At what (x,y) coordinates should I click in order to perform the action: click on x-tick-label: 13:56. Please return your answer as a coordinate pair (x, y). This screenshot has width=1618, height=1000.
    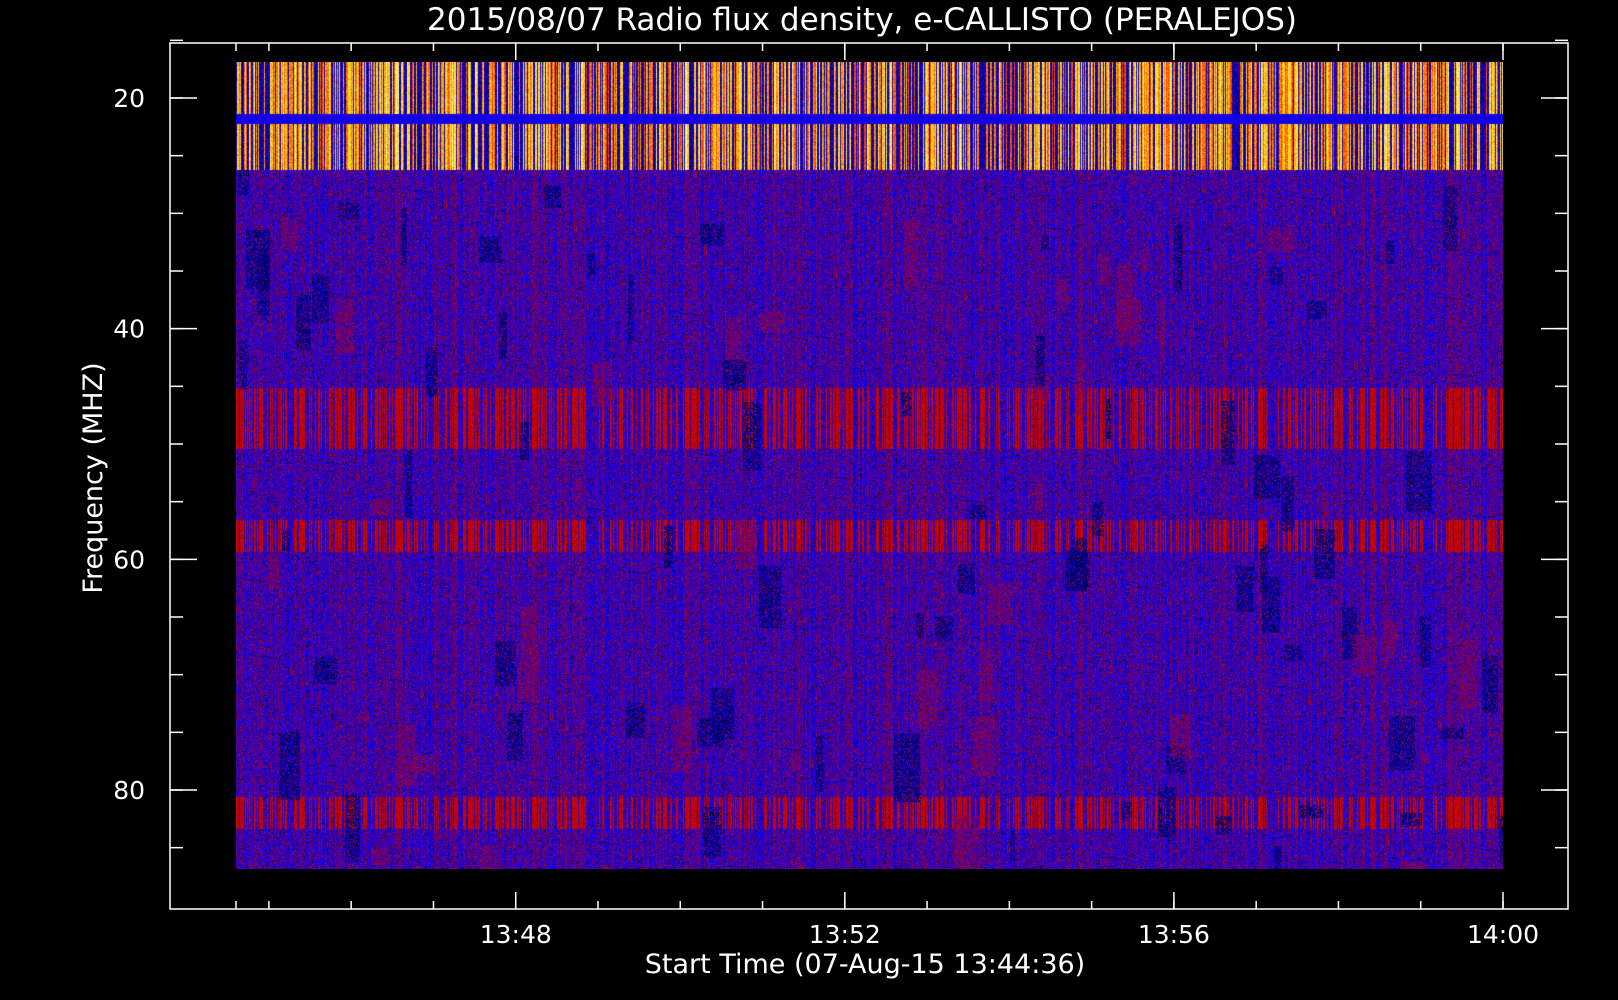
    Looking at the image, I should click on (1174, 934).